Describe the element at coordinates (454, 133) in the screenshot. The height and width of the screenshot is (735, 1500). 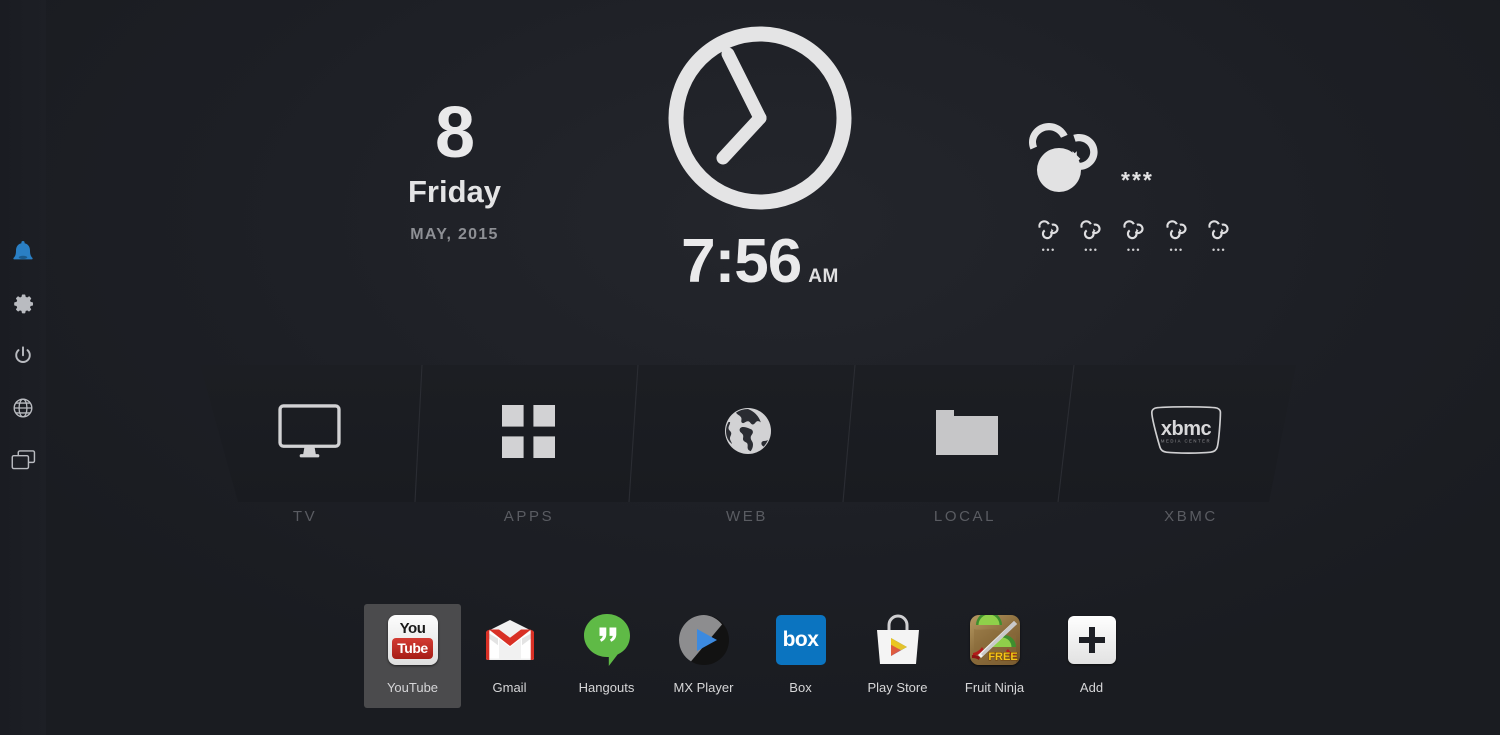
I see `date-day-number: 8` at that location.